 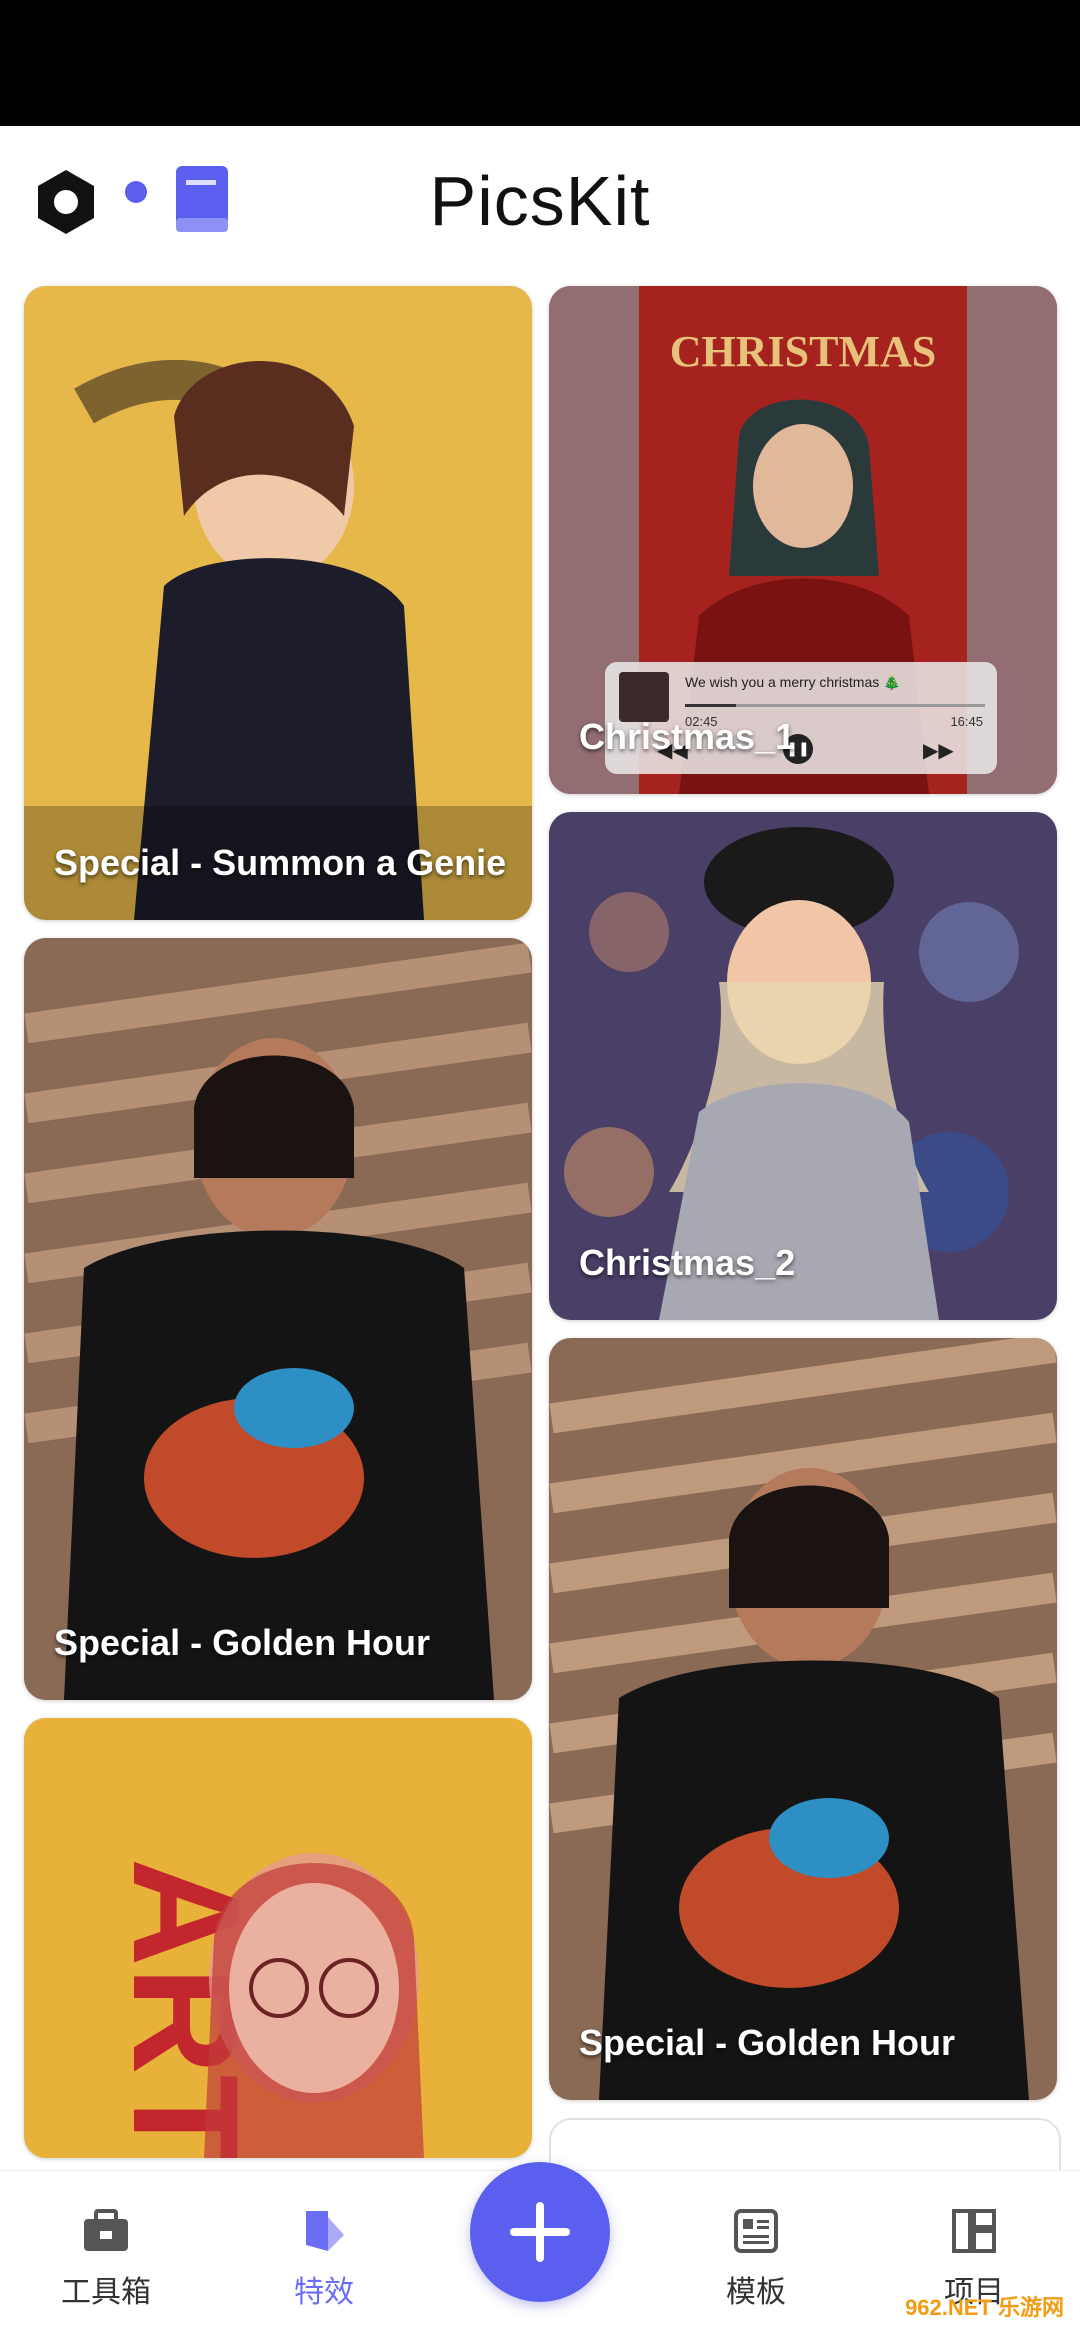 I want to click on effect-card-summon-genie: Special - Summon a Genie, so click(x=278, y=603).